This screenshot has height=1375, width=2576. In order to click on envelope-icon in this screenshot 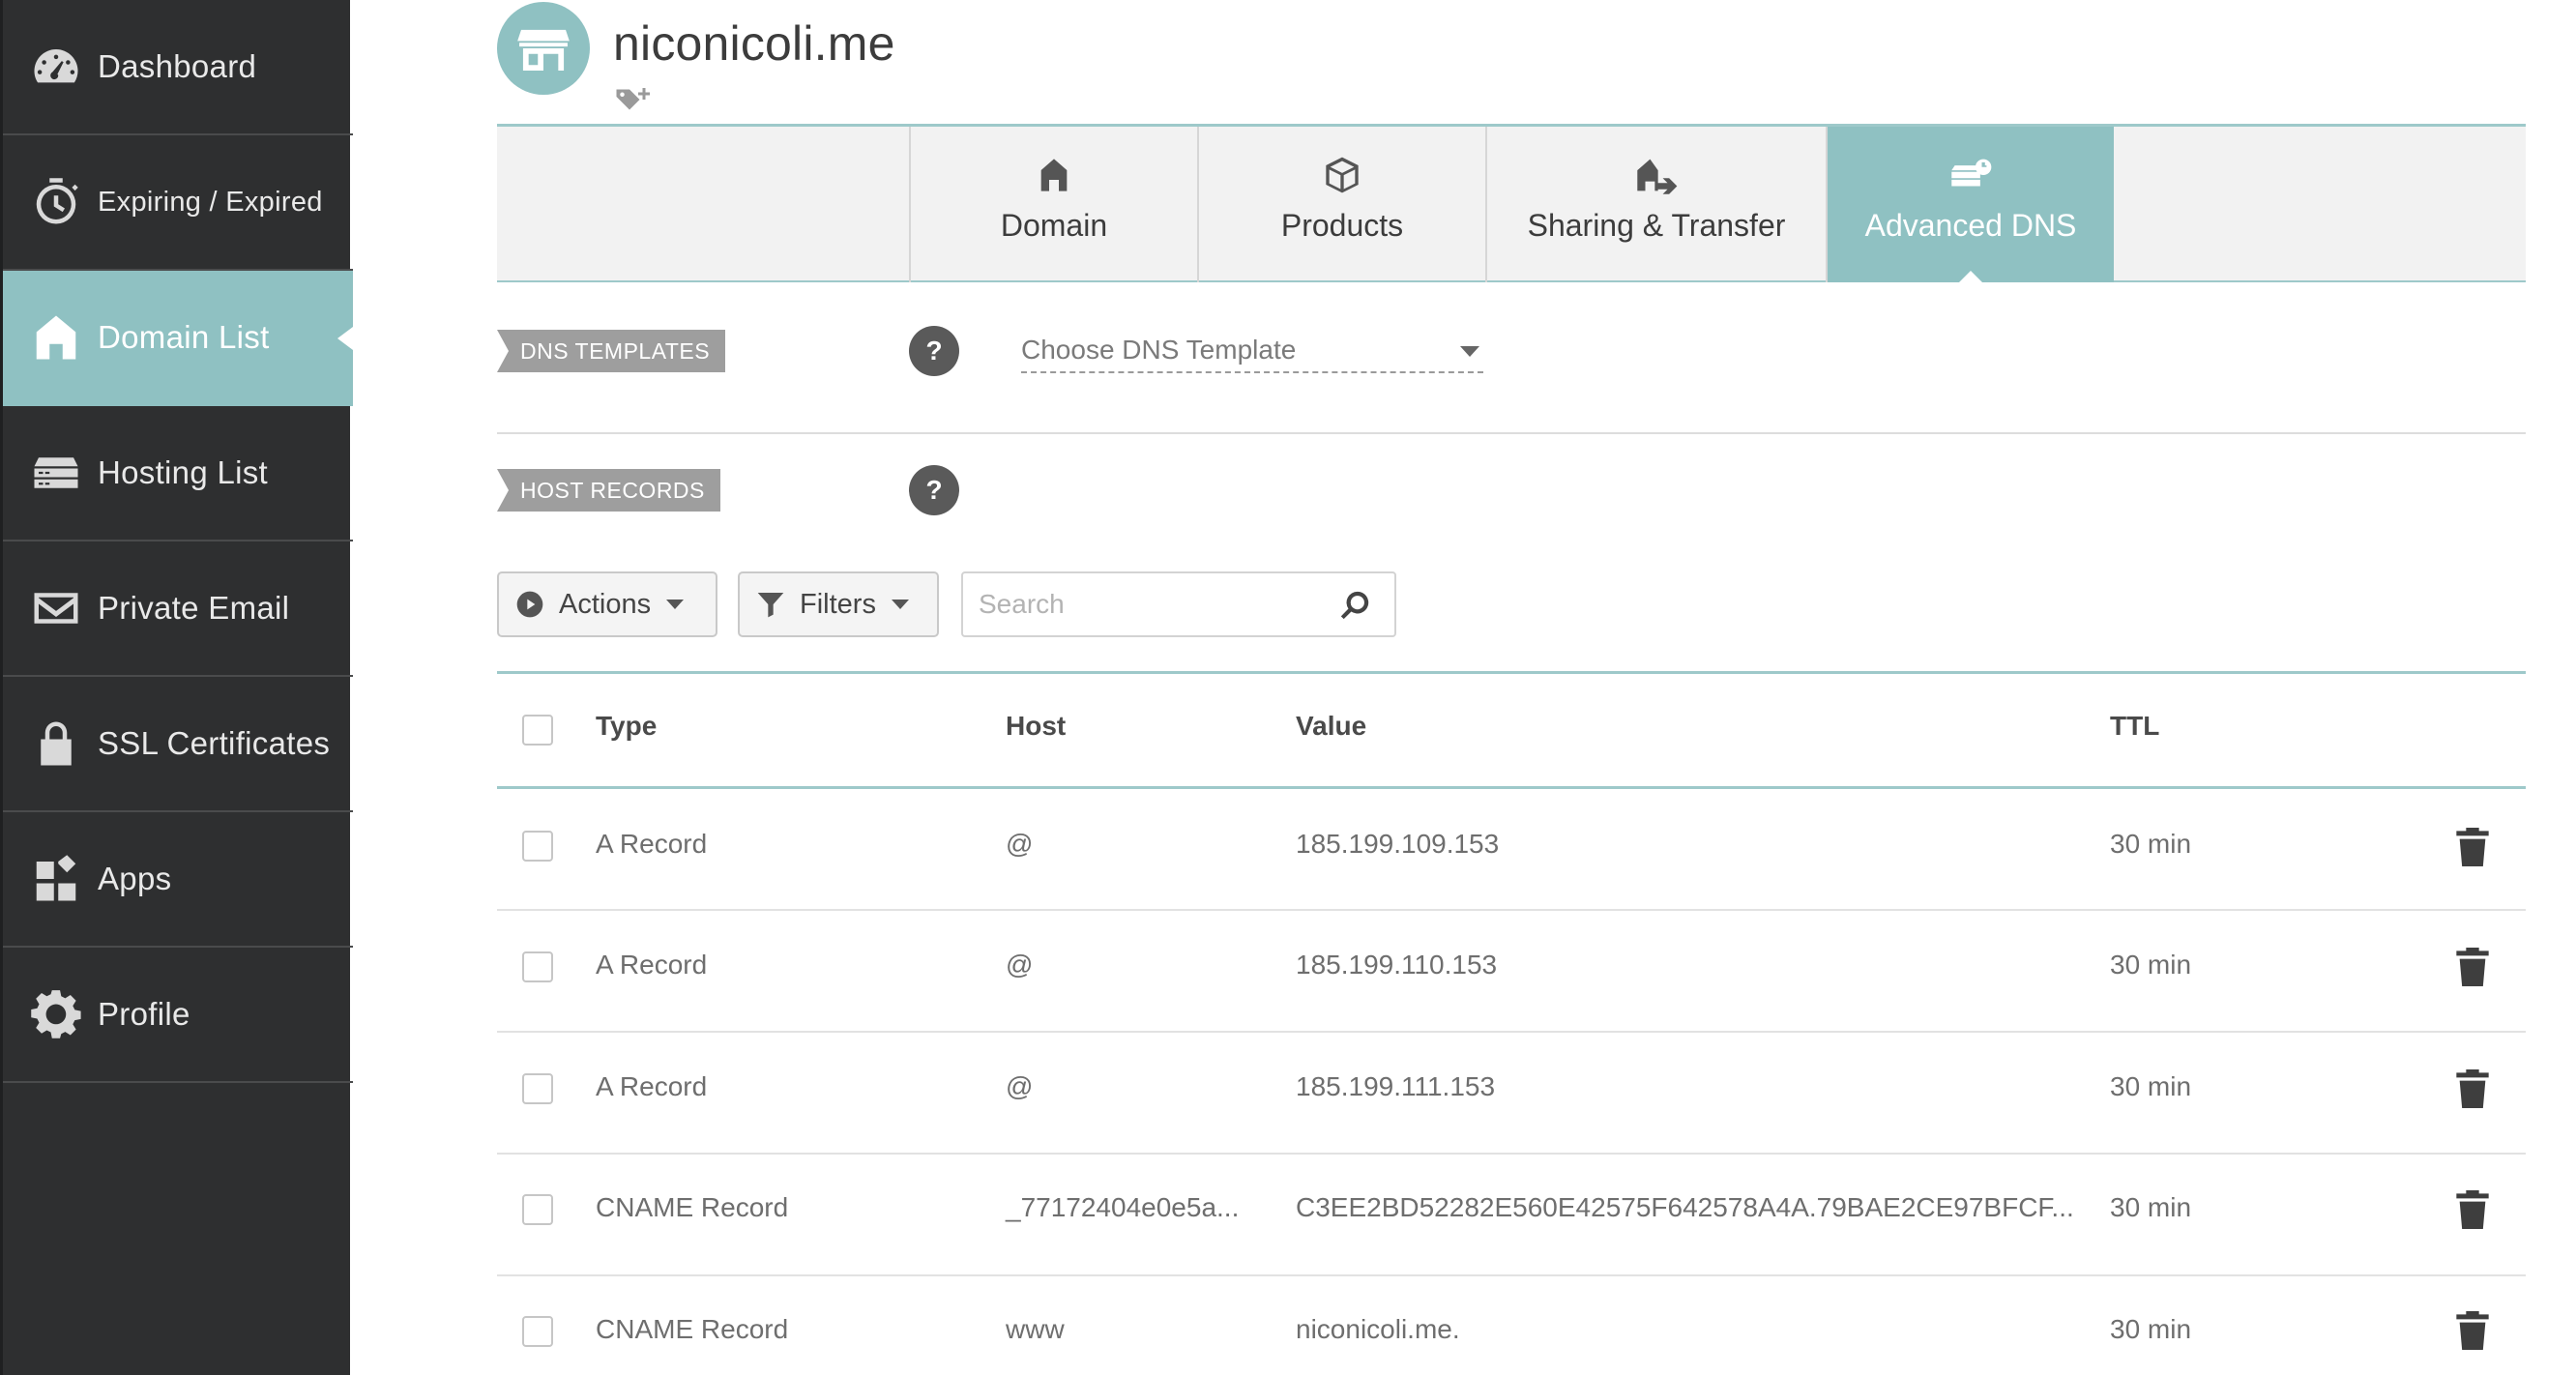, I will do `click(56, 608)`.